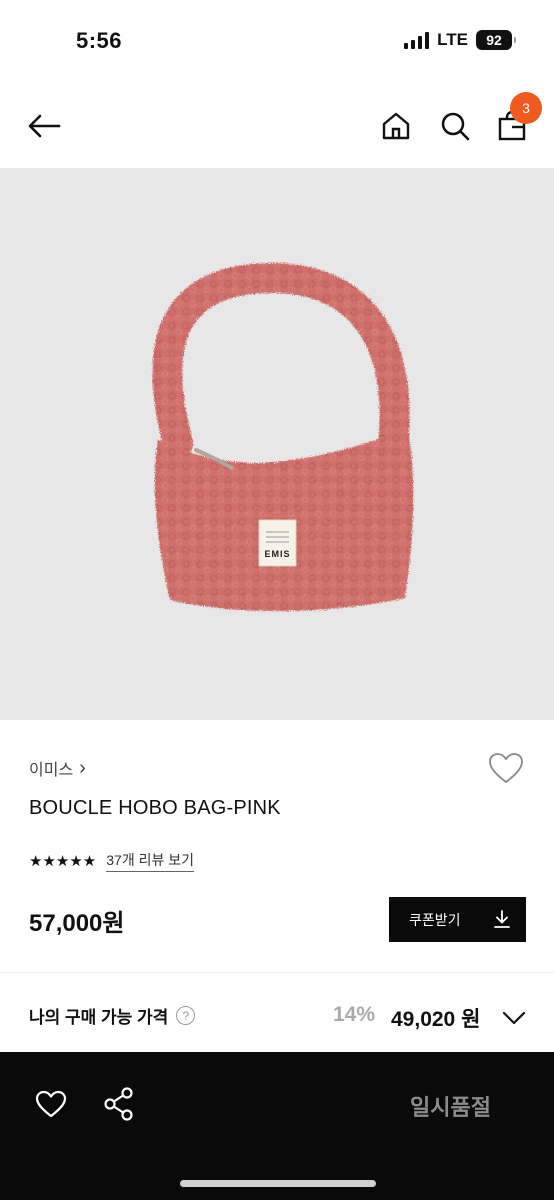 This screenshot has width=554, height=1200. I want to click on help-icon: ?, so click(186, 1015).